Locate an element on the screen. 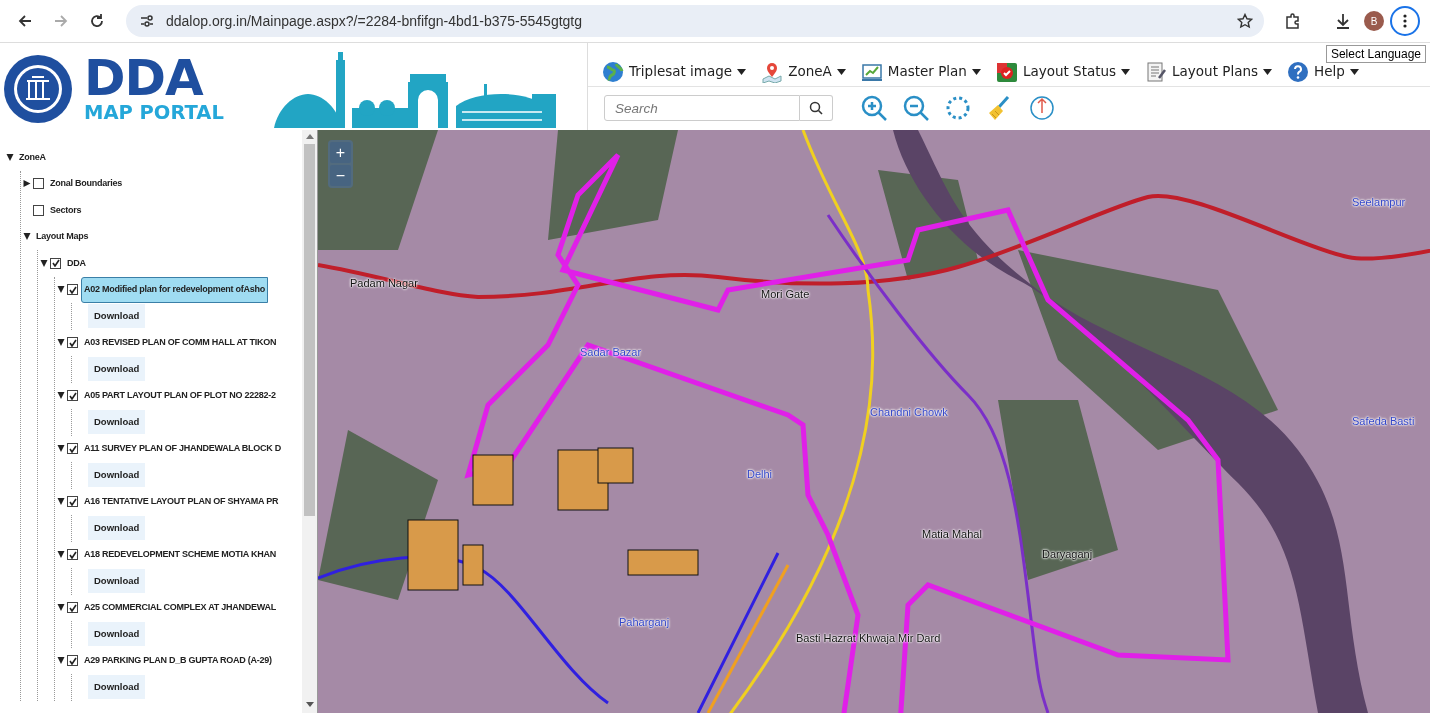  tree-item: A05 PART LAYOUT PLAN OF PLOT NO 22282-2 is located at coordinates (180, 396).